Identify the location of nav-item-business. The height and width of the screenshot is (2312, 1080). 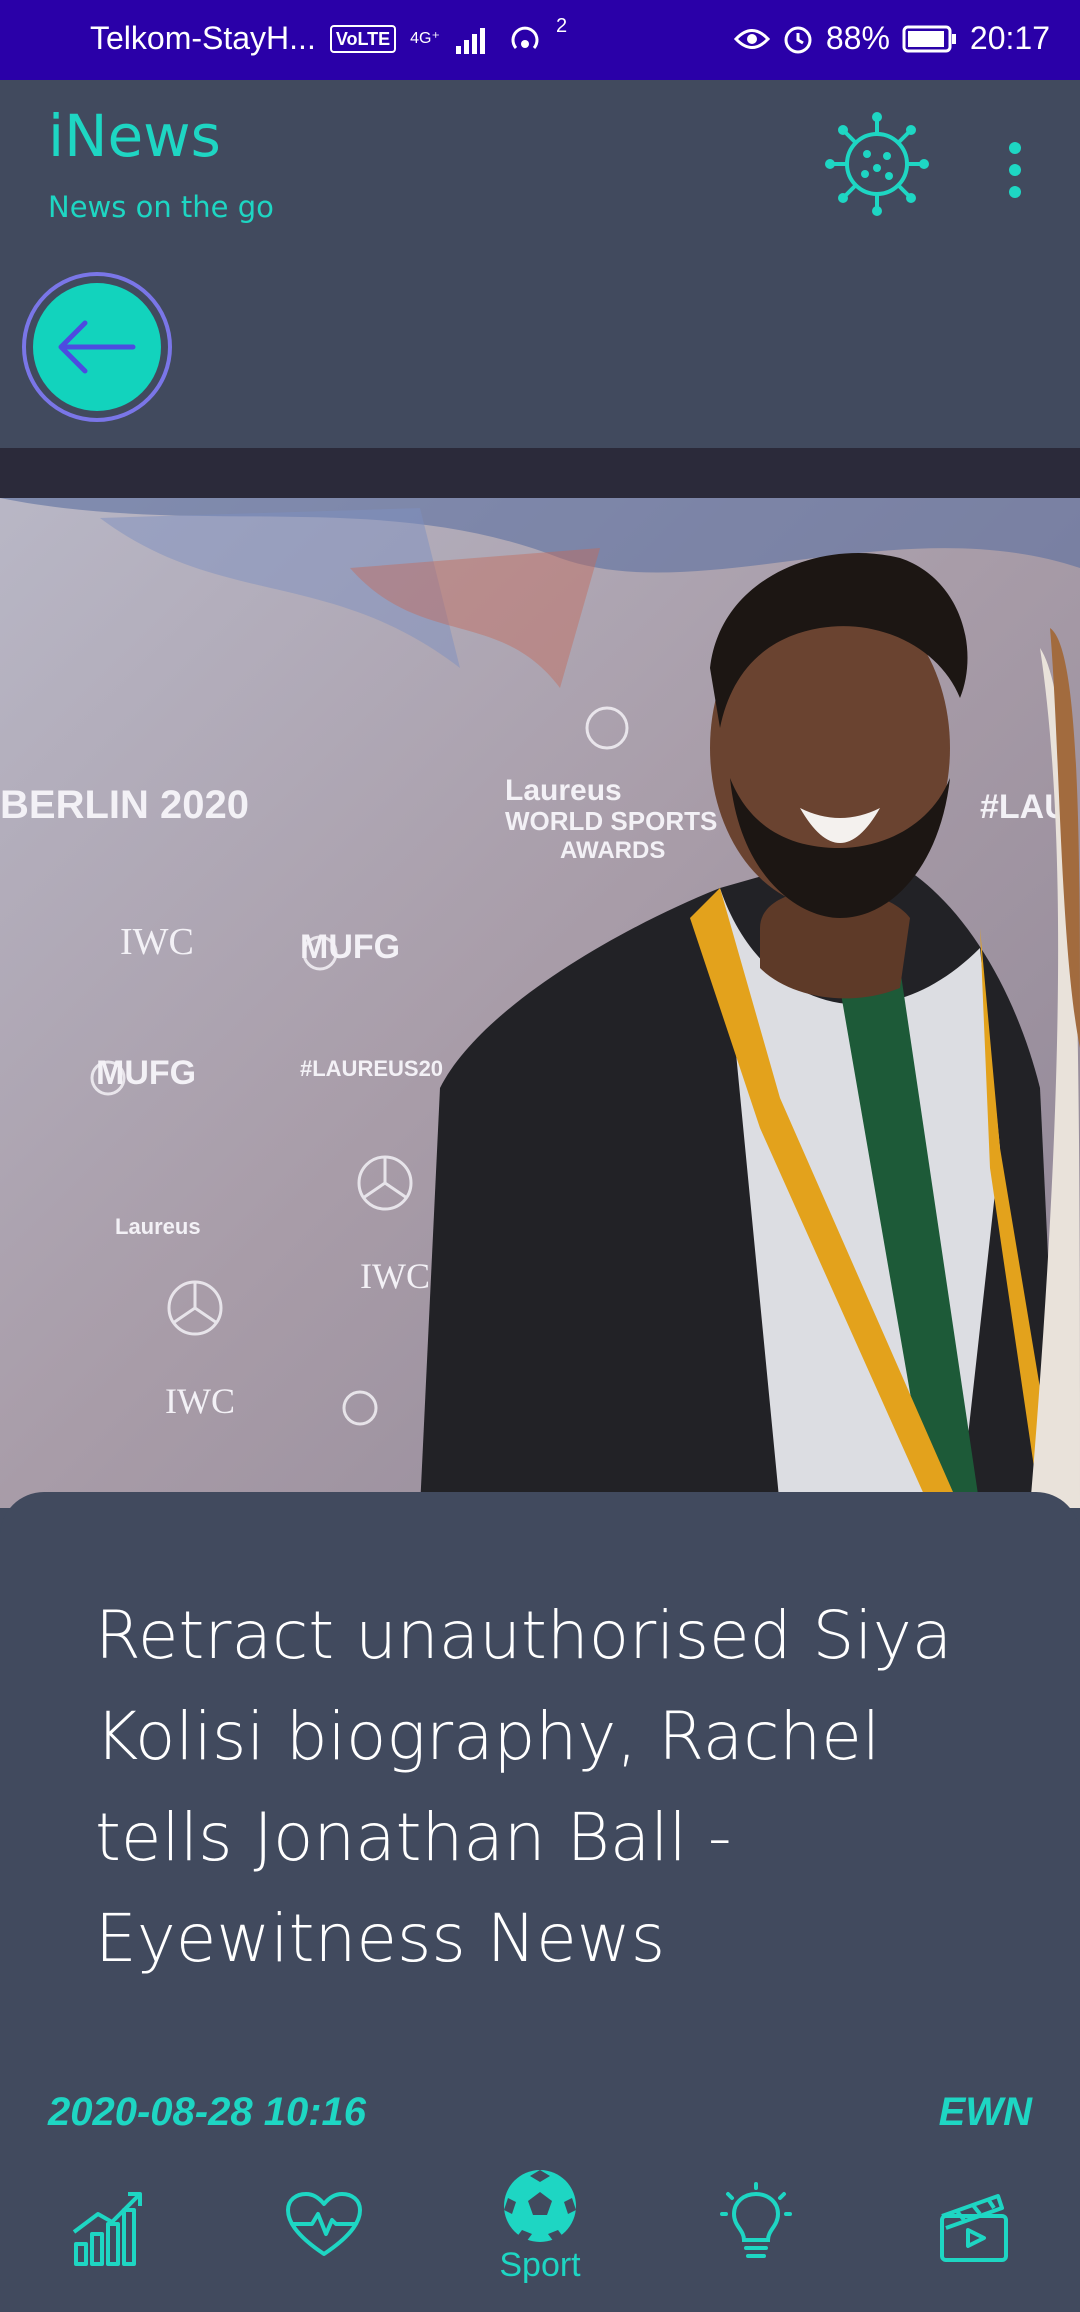
(108, 2236).